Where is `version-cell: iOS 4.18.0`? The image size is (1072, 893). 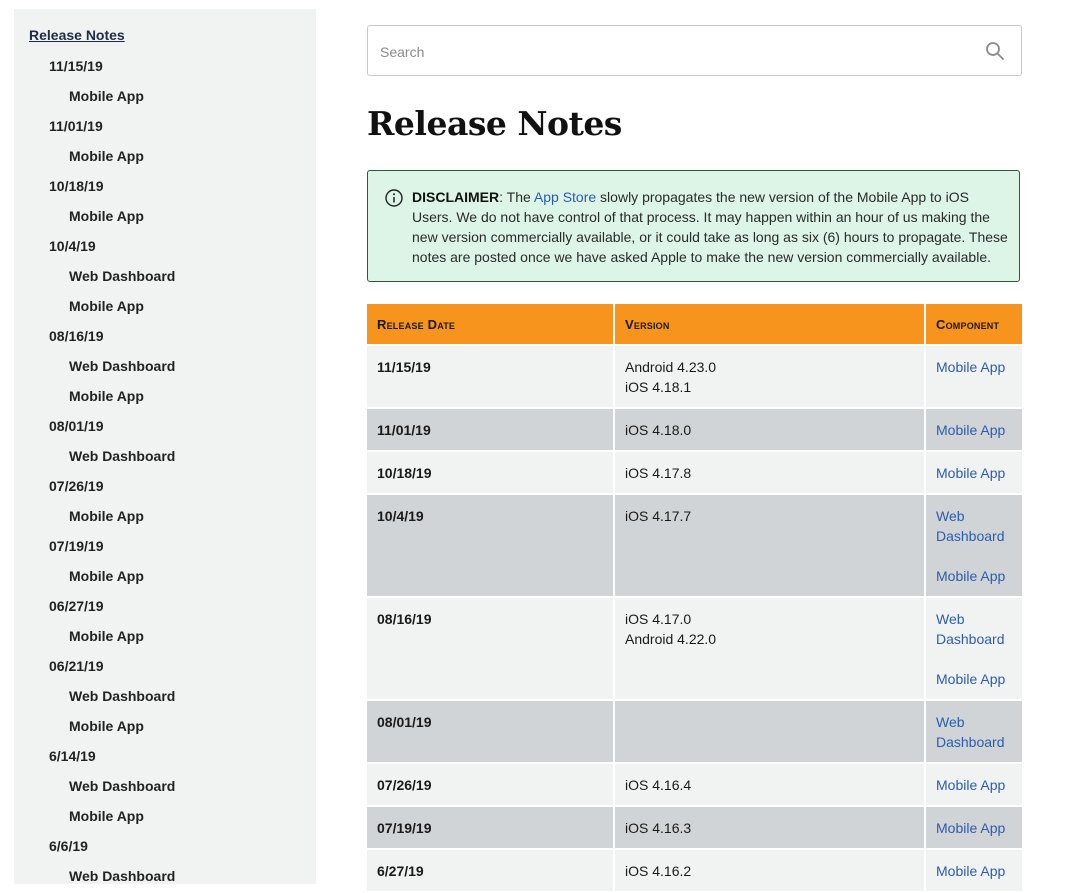
version-cell: iOS 4.18.0 is located at coordinates (769, 429).